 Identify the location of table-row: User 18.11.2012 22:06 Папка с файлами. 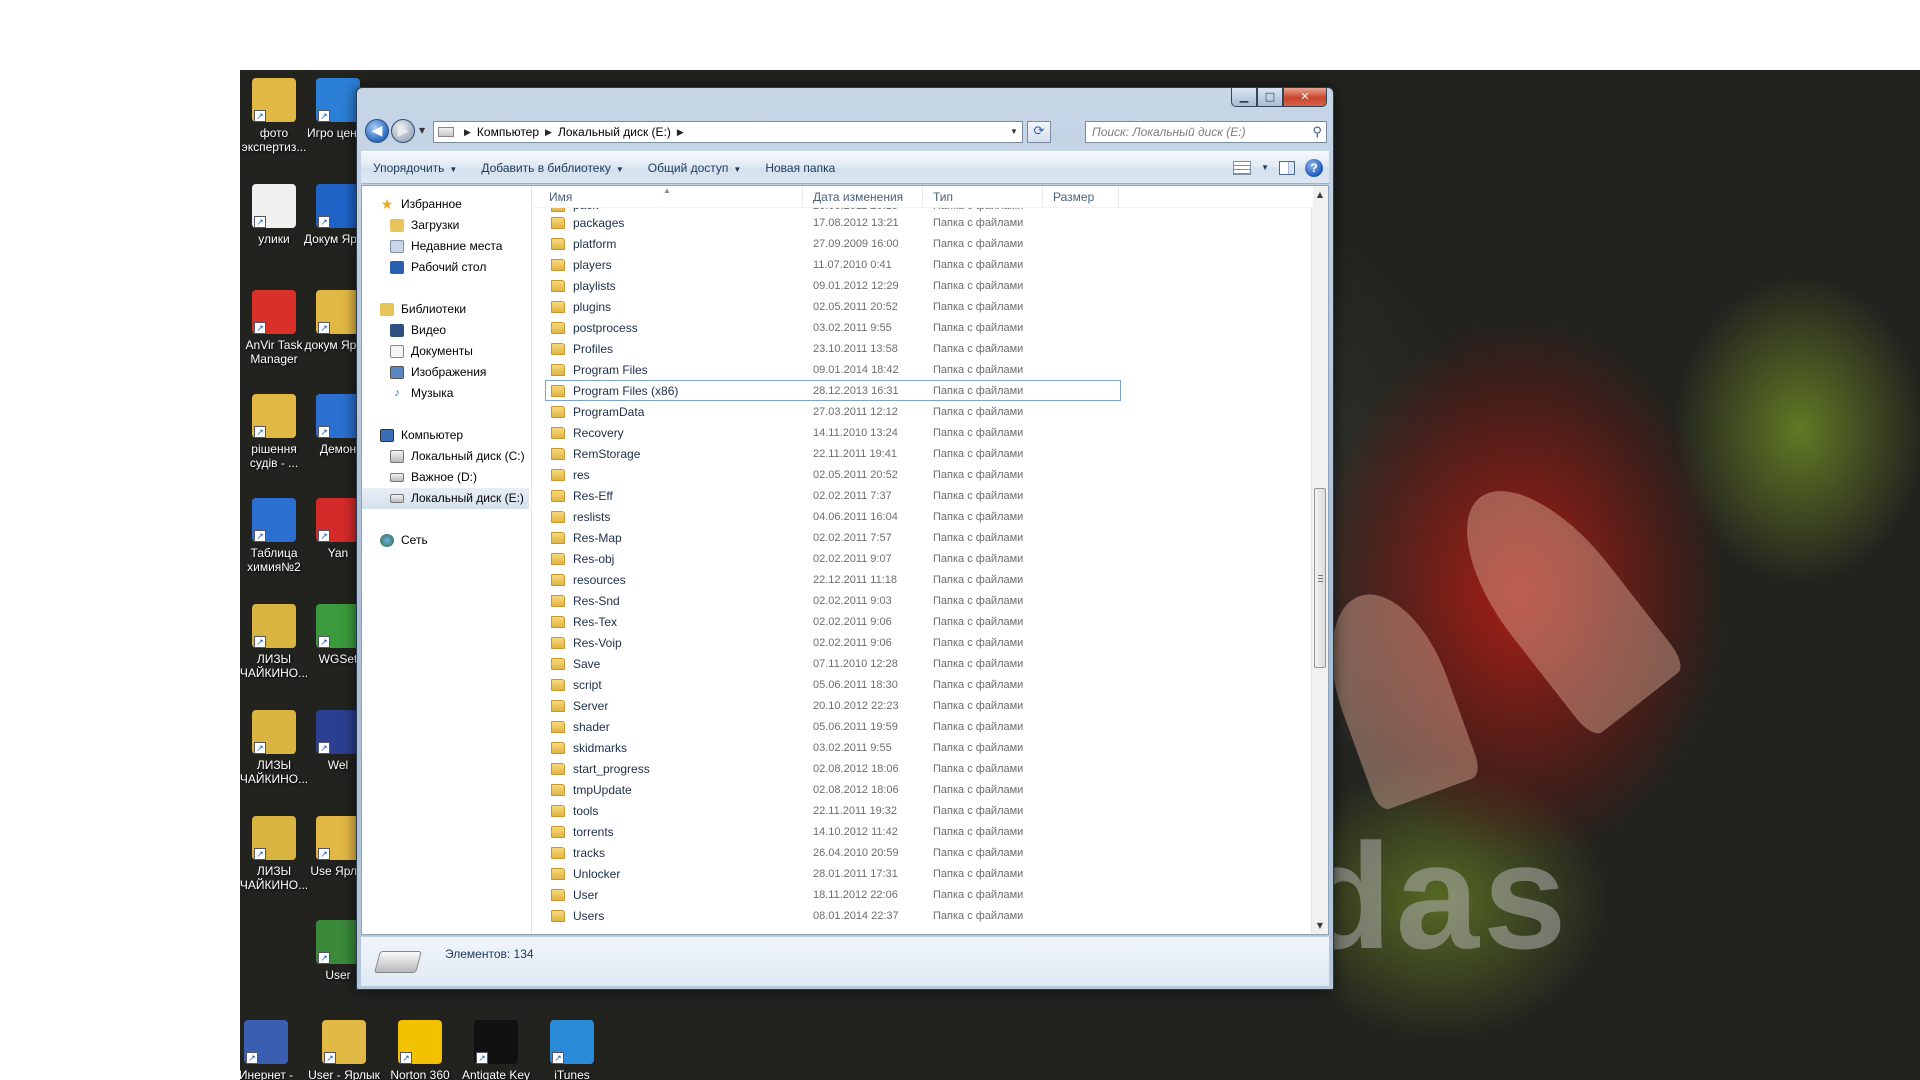
(923, 894).